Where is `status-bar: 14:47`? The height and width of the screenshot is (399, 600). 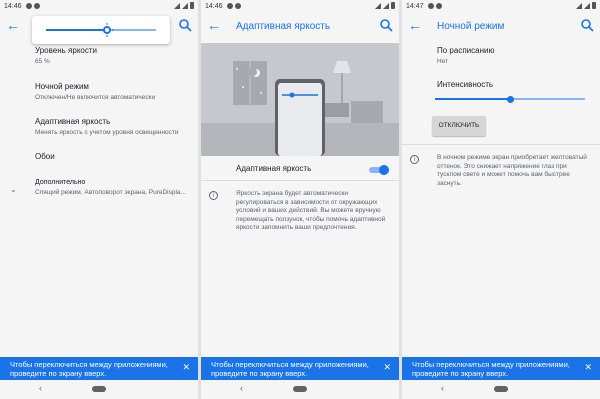 status-bar: 14:47 is located at coordinates (501, 6).